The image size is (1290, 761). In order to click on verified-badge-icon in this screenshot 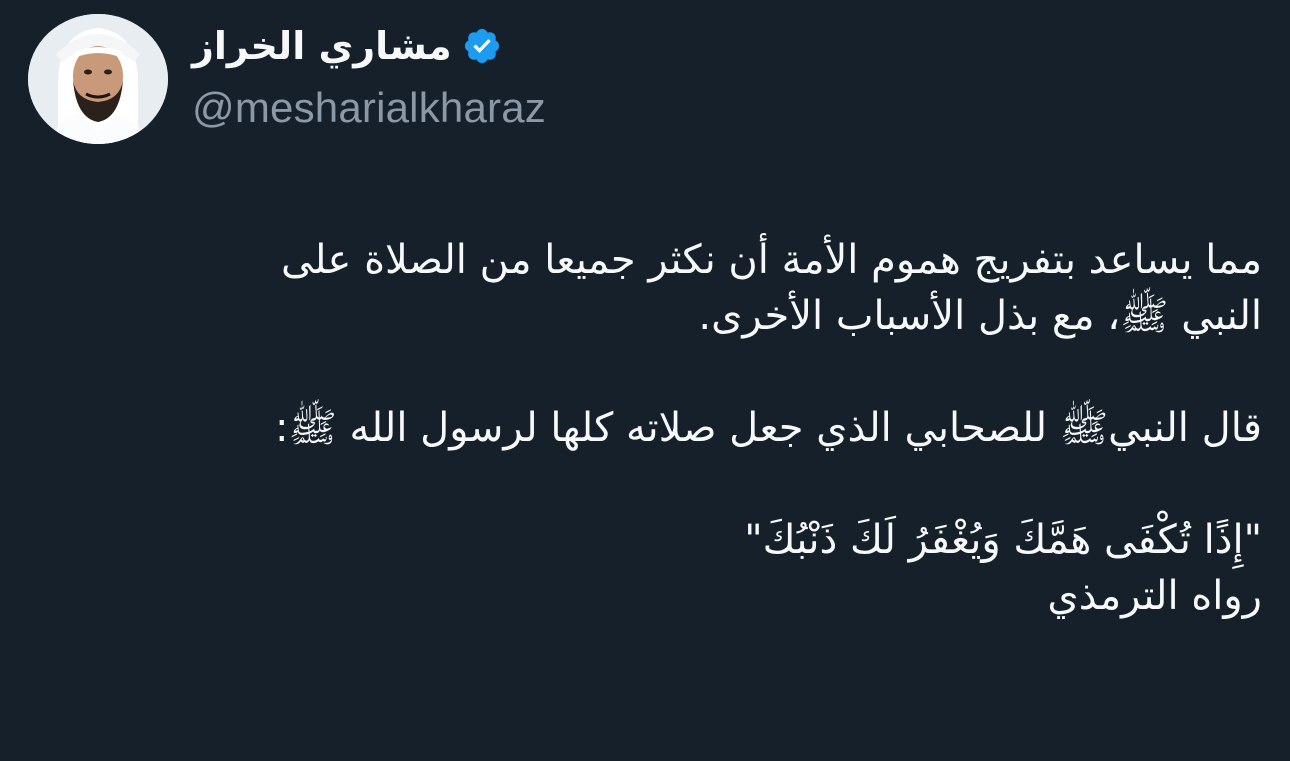, I will do `click(482, 46)`.